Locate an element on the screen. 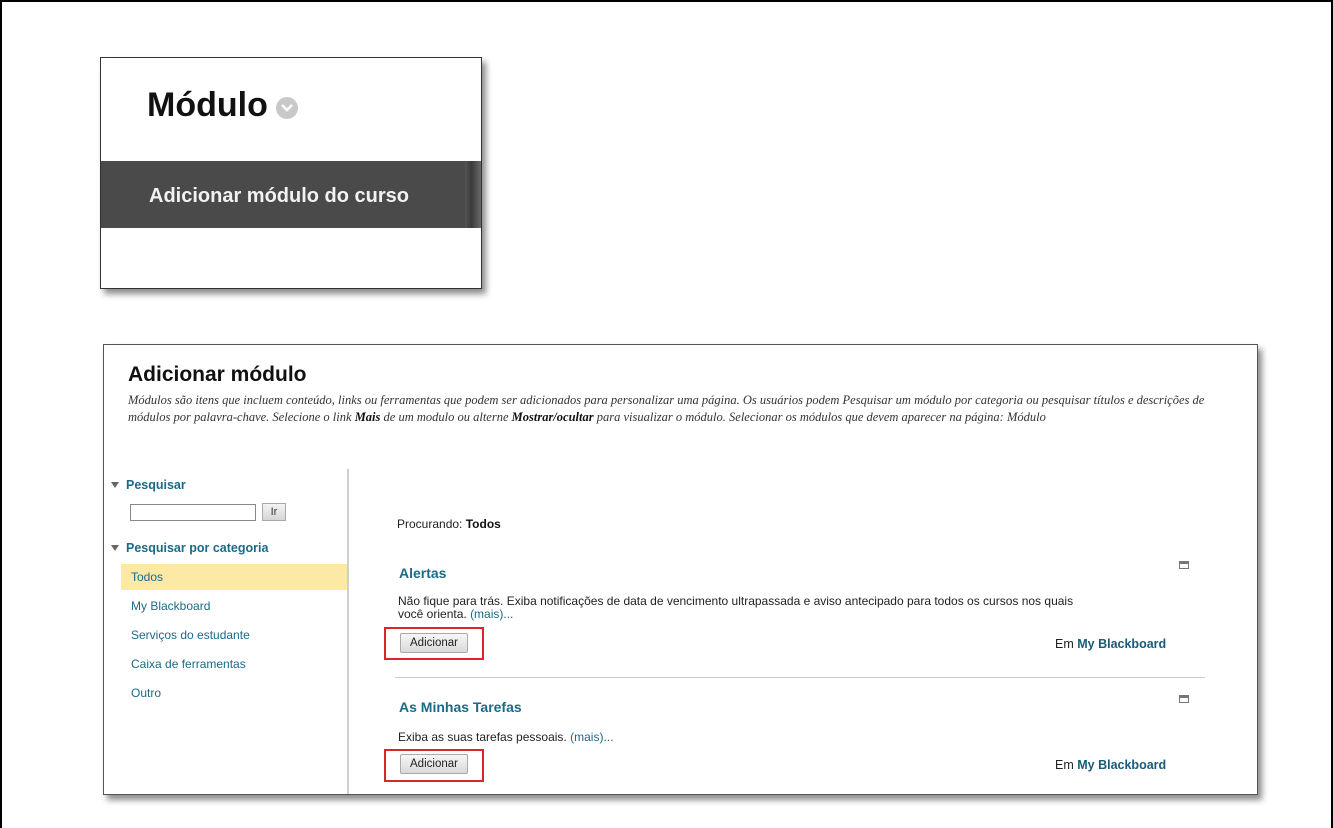 The width and height of the screenshot is (1333, 828). menu-bar-edge is located at coordinates (473, 194).